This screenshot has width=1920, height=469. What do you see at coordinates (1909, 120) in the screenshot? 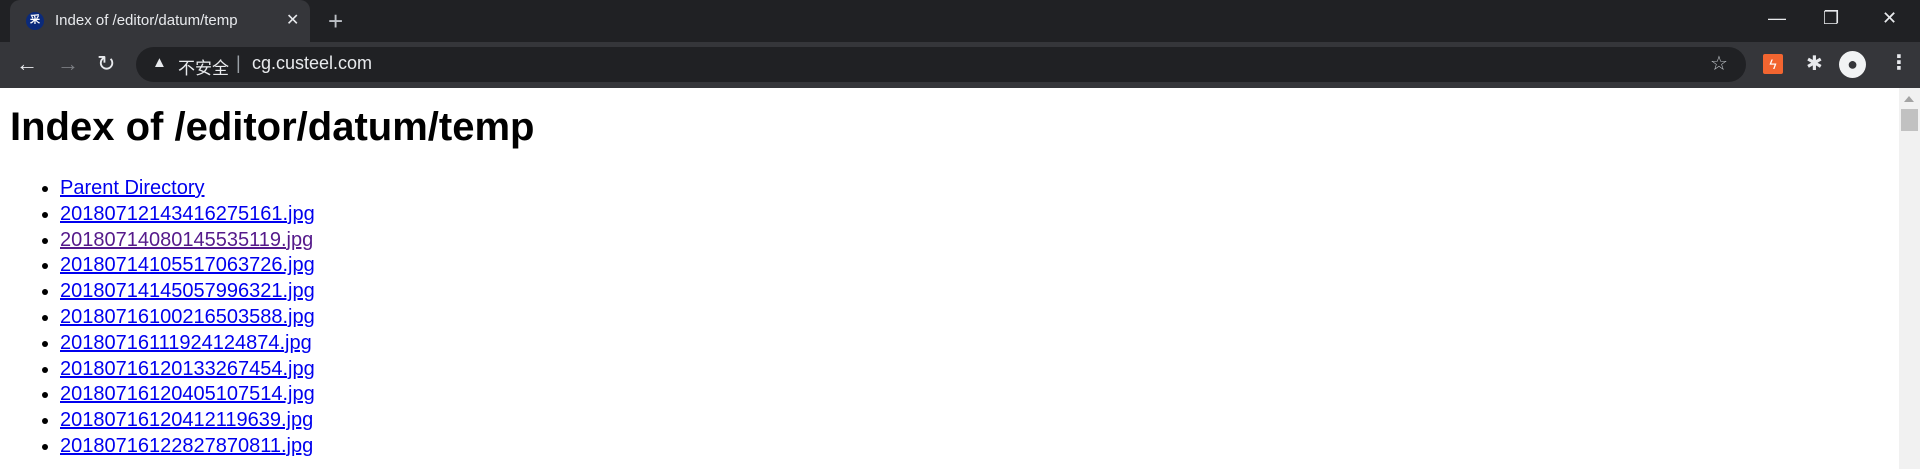
I see `scrollbar-thumb` at bounding box center [1909, 120].